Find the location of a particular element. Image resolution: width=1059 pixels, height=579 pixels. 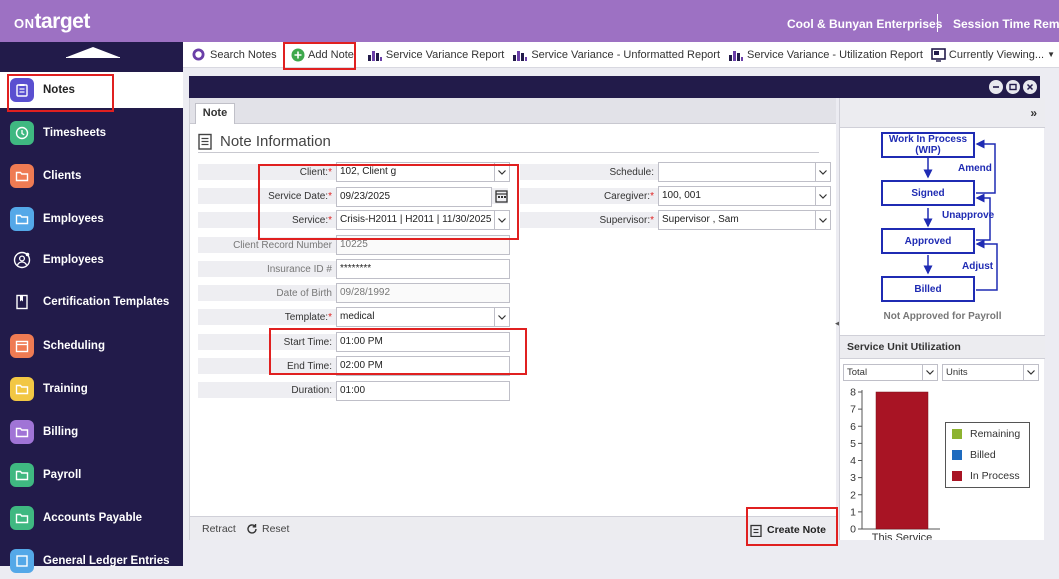

duration-input: 01:00 is located at coordinates (423, 391).